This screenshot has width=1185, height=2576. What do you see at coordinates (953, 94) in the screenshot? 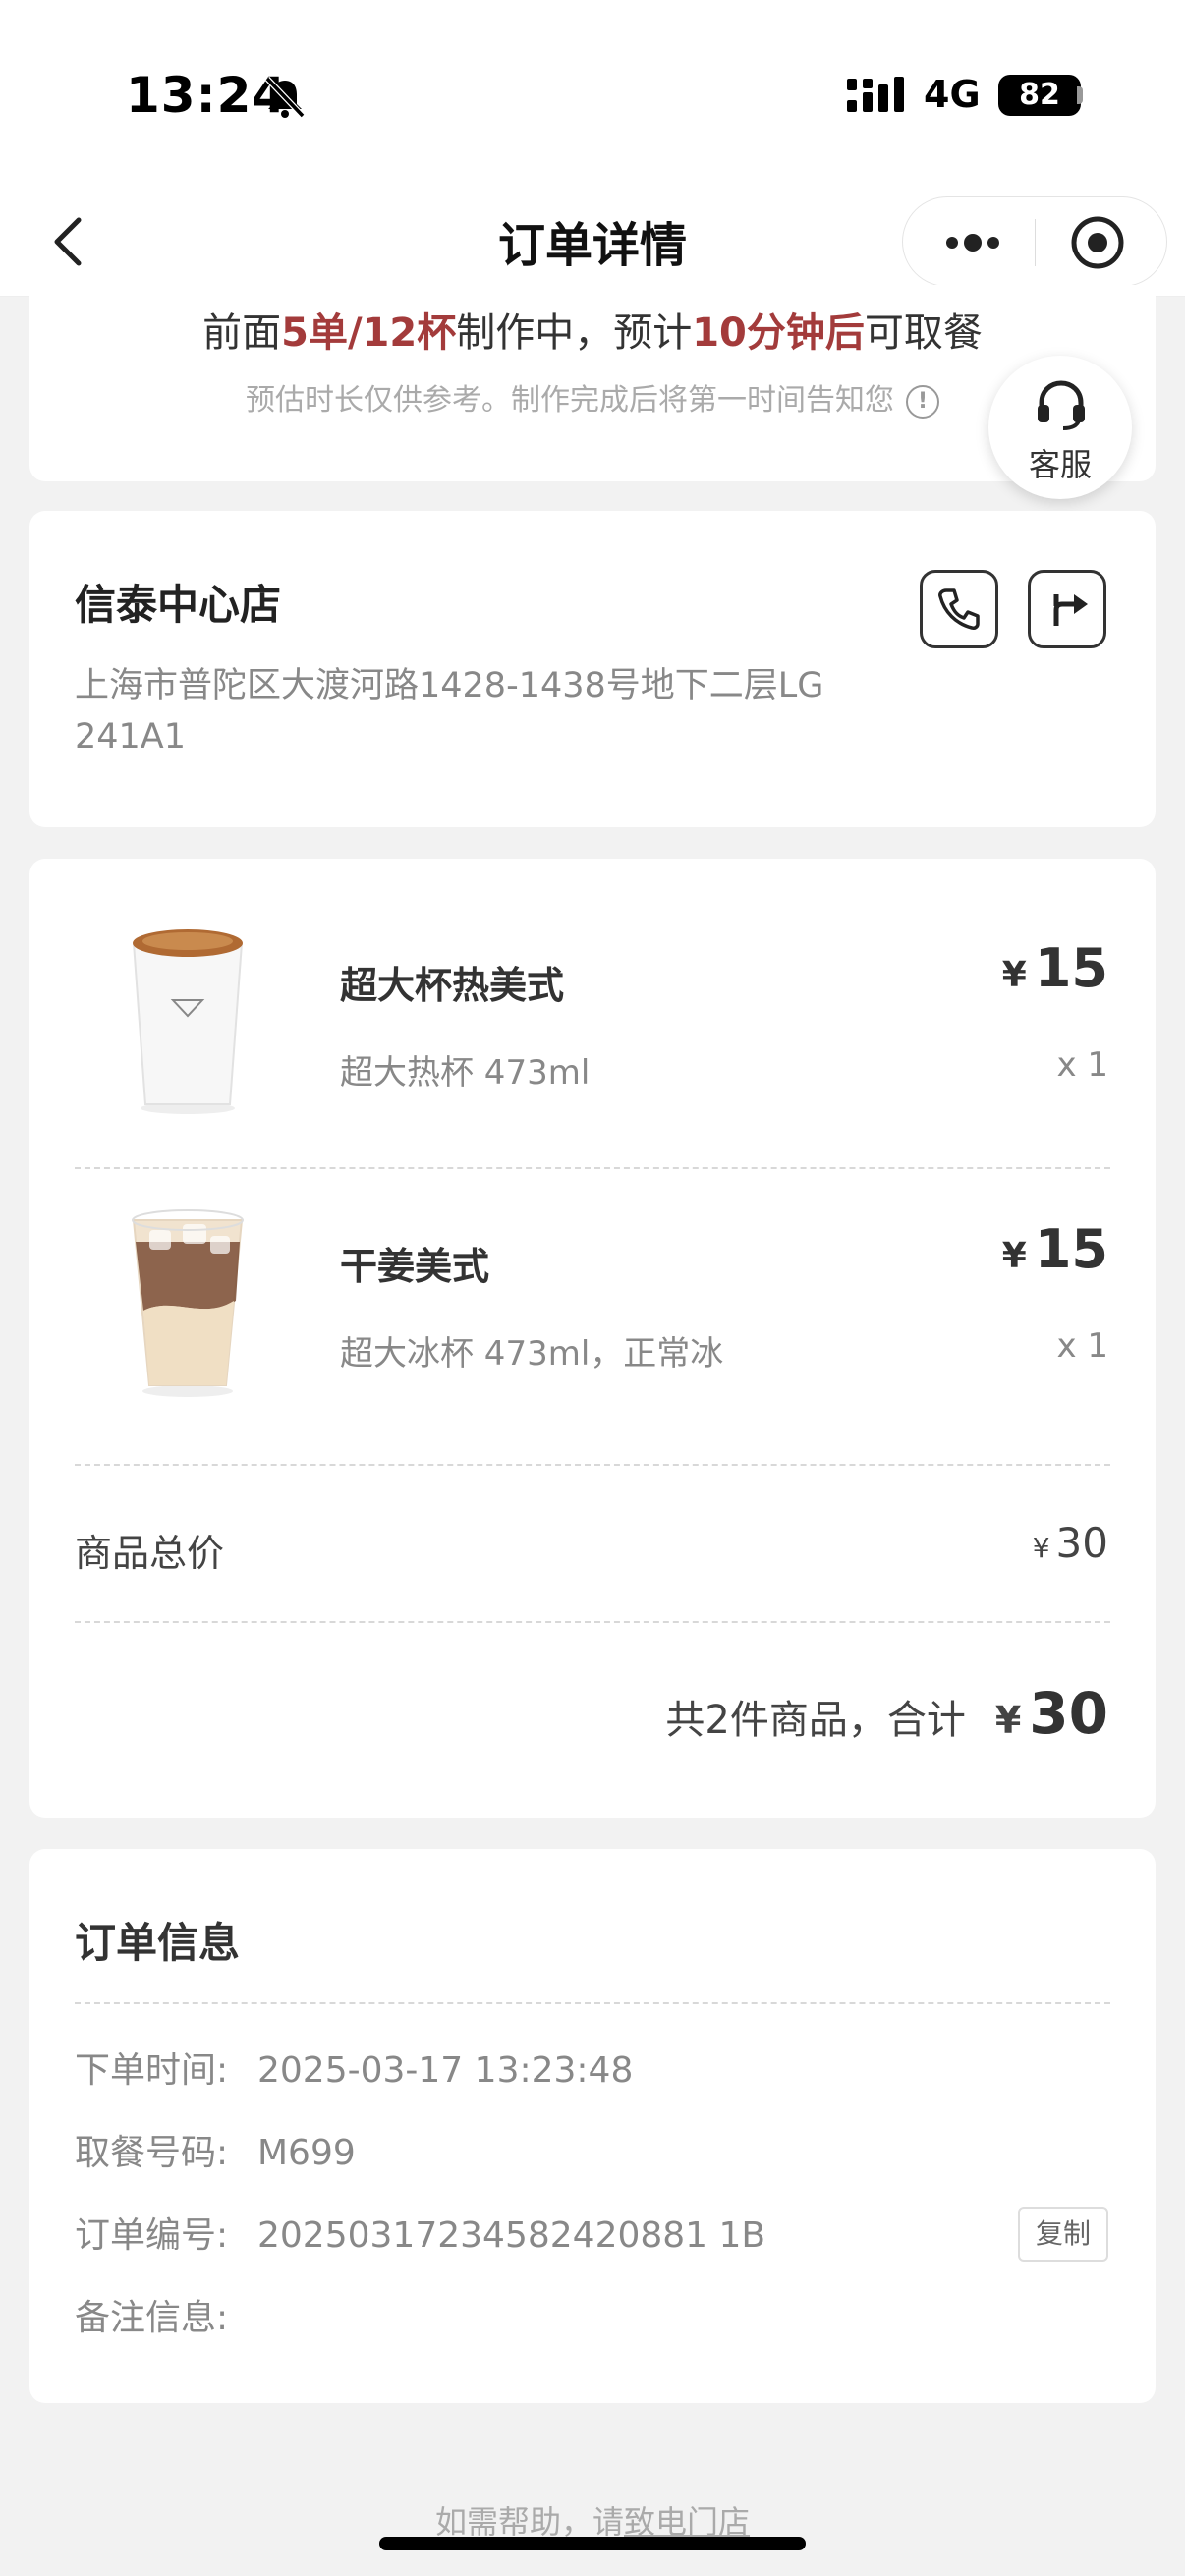
I see `network-type: 4G` at bounding box center [953, 94].